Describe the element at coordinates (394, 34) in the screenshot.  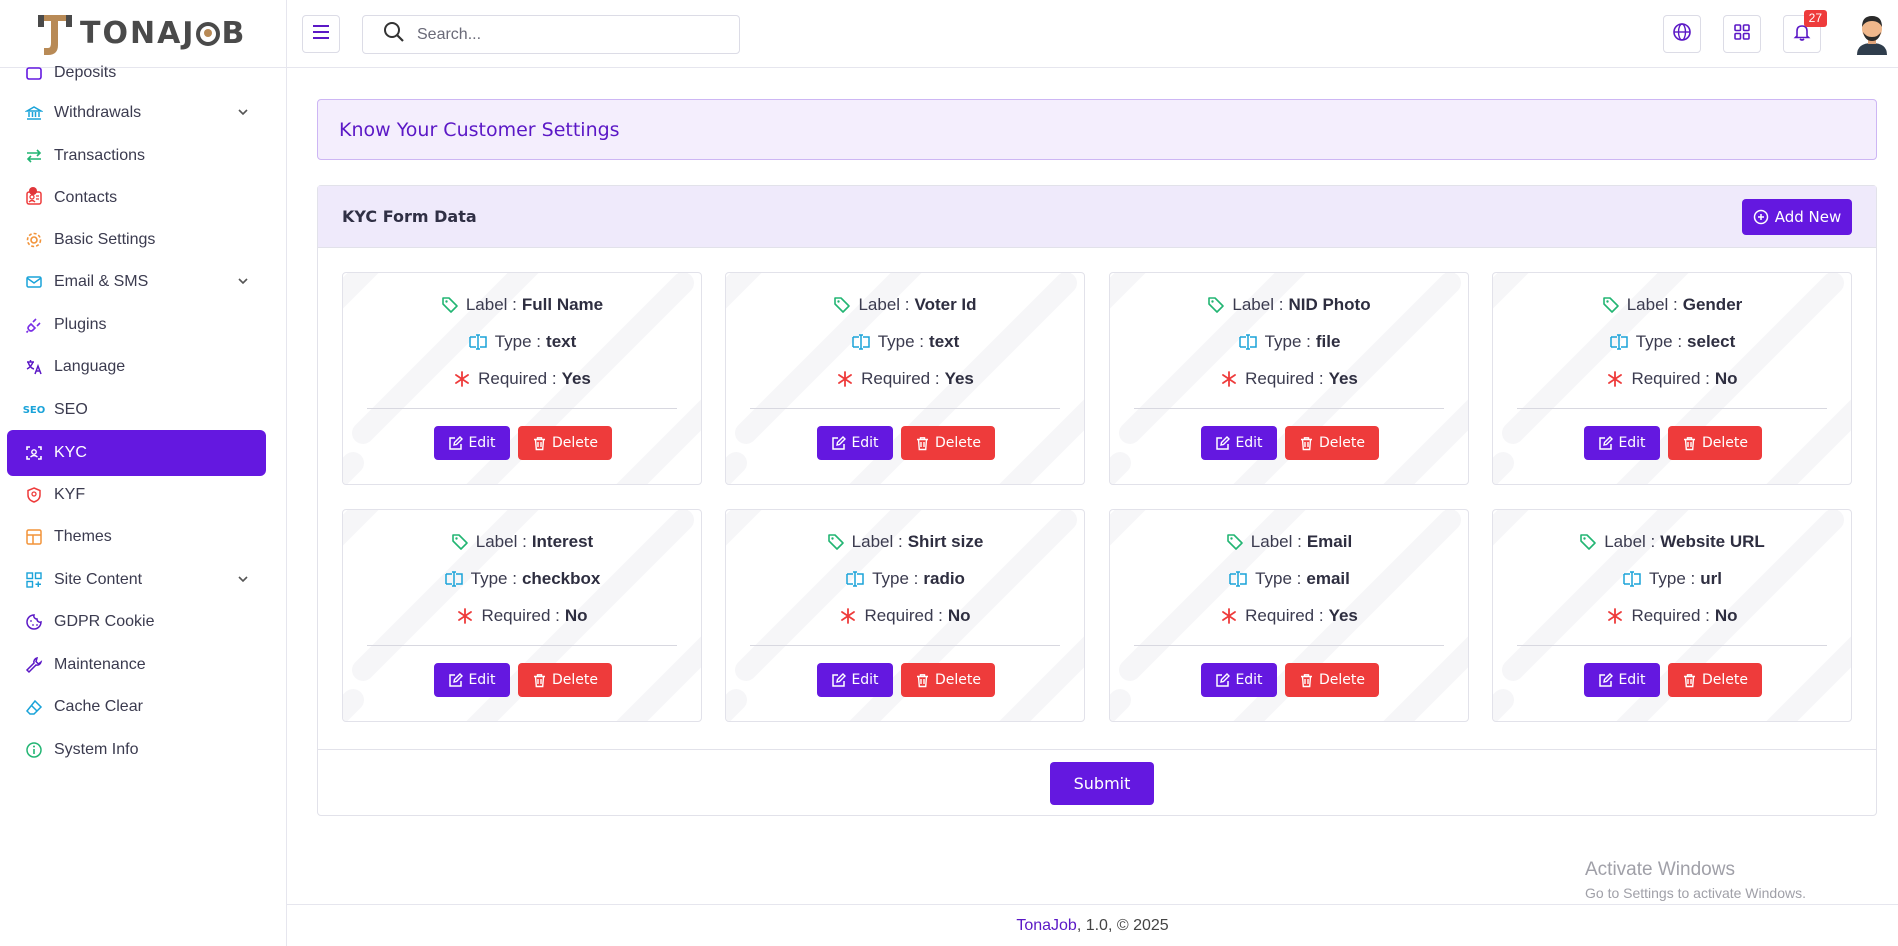
I see `search-icon` at that location.